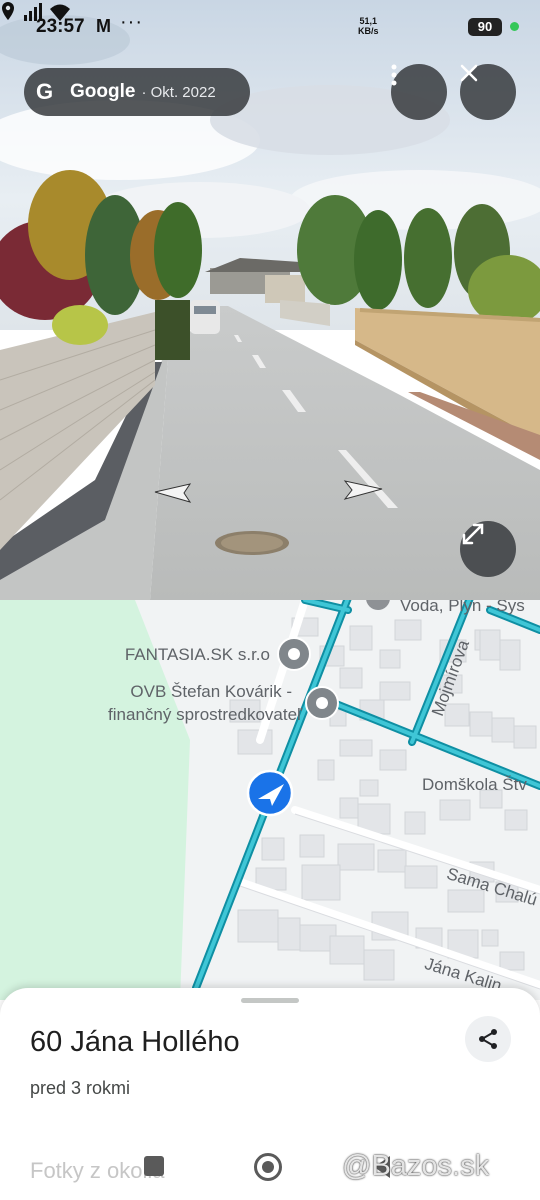 The width and height of the screenshot is (540, 1200). What do you see at coordinates (137, 92) in the screenshot?
I see `street-view-attribution: G Google · Okt. 2022` at bounding box center [137, 92].